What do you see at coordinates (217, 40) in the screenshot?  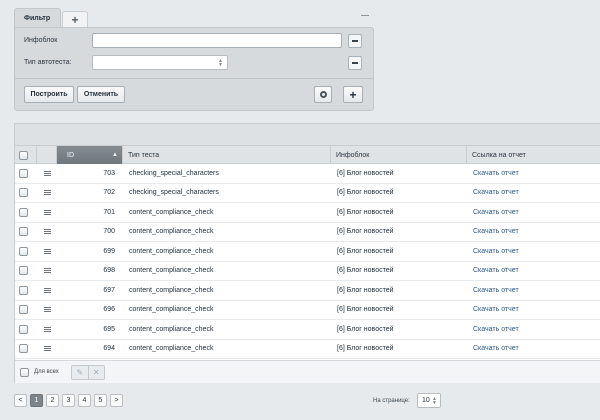 I see `iblock-input` at bounding box center [217, 40].